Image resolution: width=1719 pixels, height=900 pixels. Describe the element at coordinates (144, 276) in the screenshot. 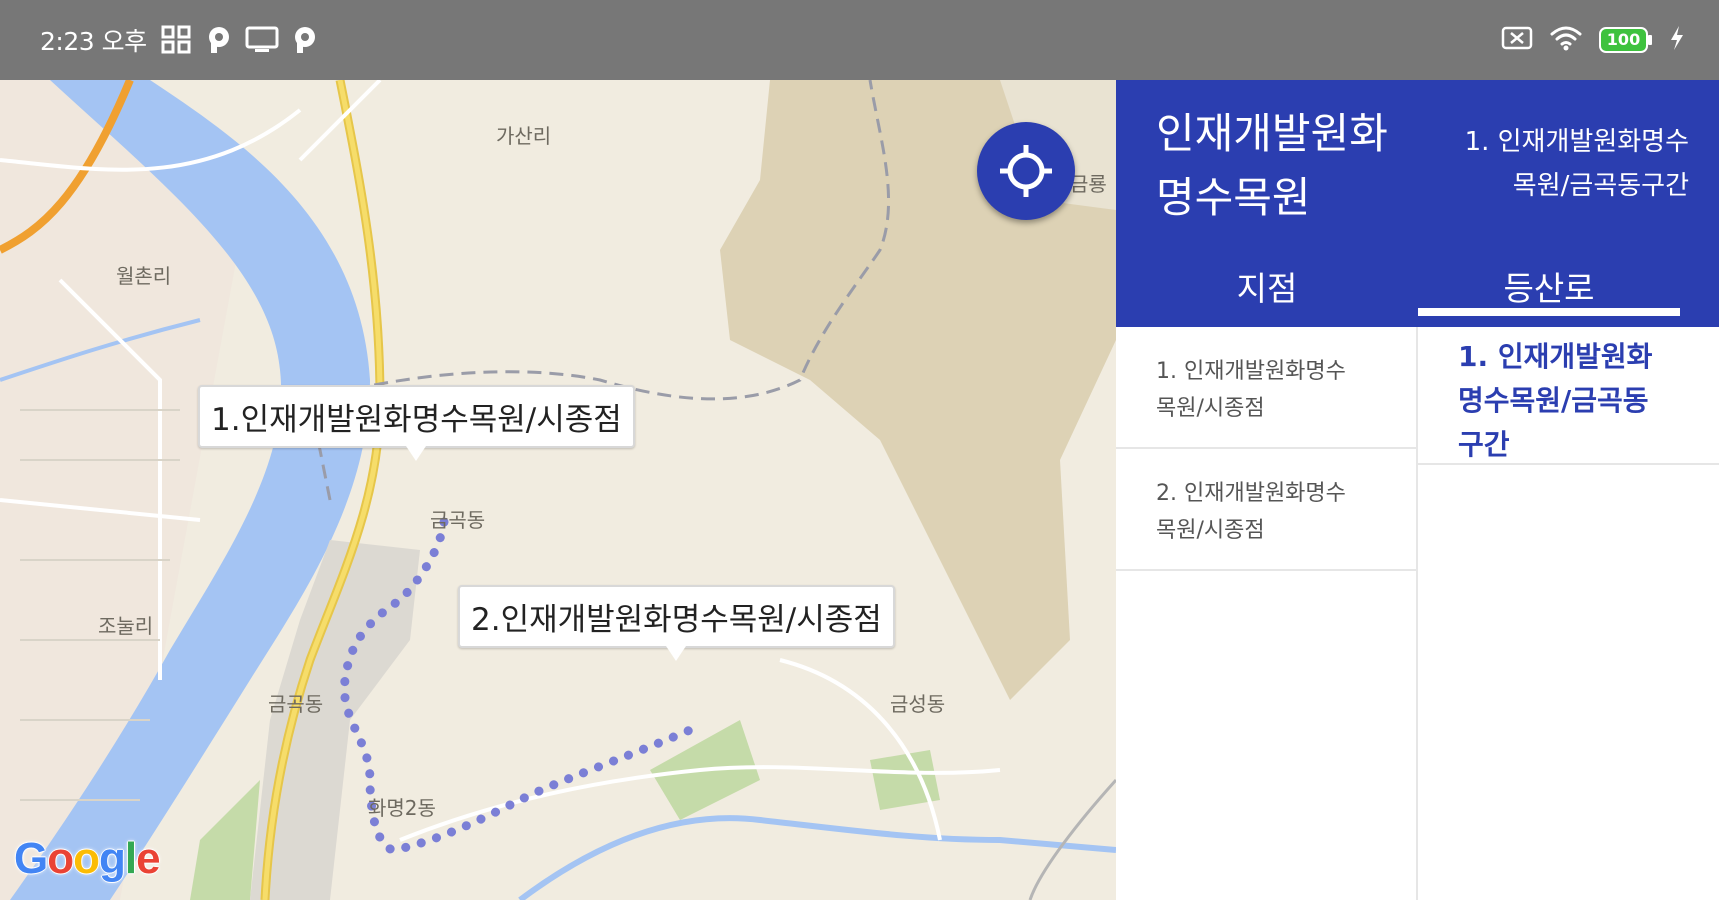

I see `place-label: 월촌리` at that location.